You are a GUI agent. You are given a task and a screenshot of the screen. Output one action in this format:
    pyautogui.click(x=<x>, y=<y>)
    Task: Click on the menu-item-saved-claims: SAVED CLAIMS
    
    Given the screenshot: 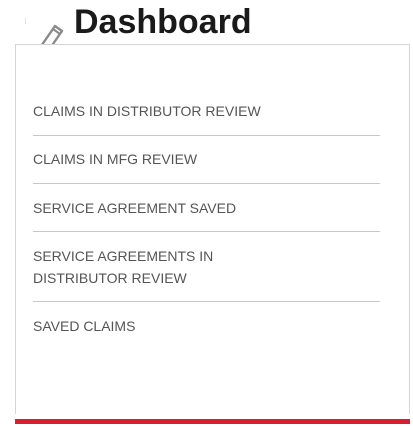 What is the action you would take?
    pyautogui.click(x=206, y=325)
    